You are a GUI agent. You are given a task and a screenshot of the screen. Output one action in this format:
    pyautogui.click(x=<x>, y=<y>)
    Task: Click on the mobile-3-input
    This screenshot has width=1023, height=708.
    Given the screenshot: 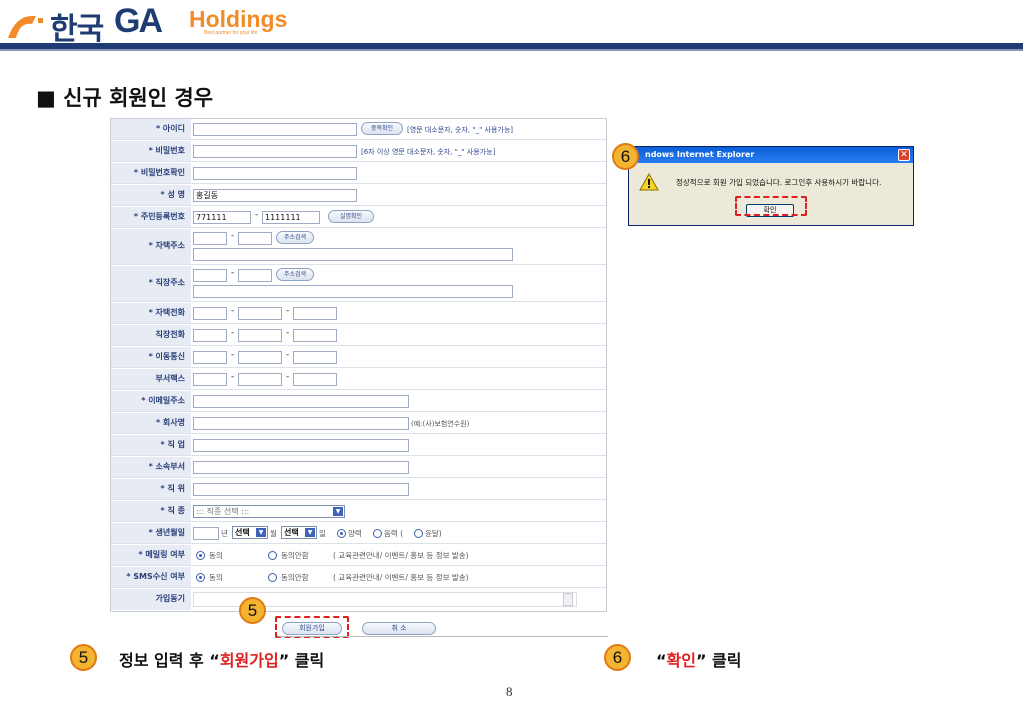 What is the action you would take?
    pyautogui.click(x=315, y=357)
    